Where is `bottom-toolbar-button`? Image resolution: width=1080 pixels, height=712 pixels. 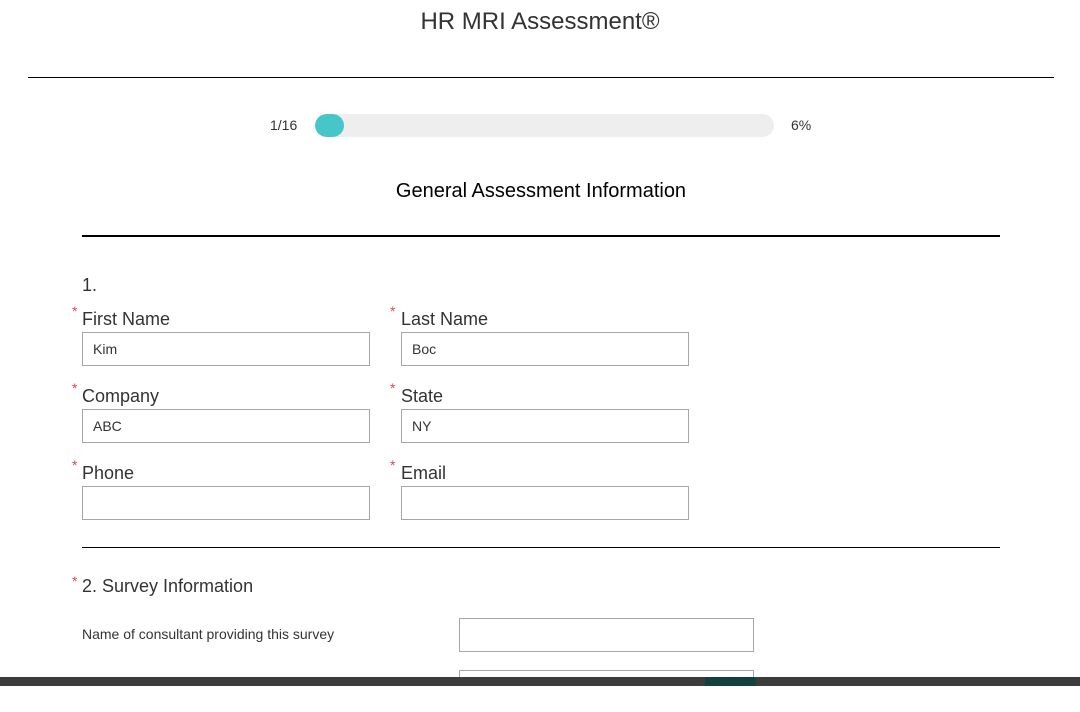 bottom-toolbar-button is located at coordinates (730, 681).